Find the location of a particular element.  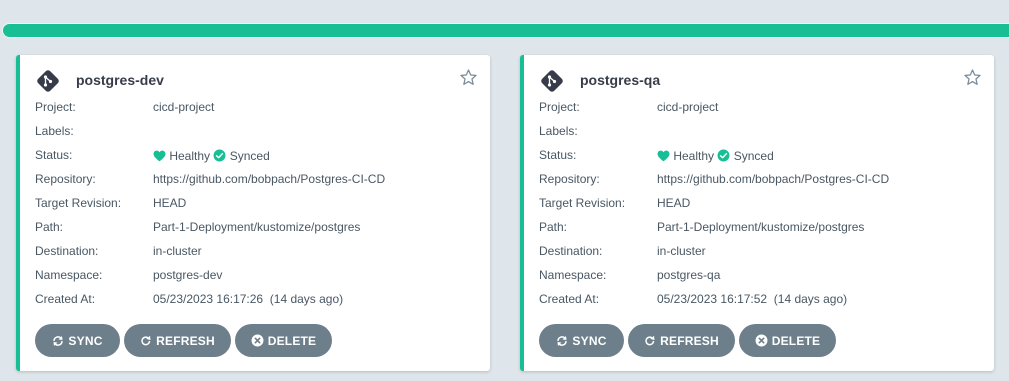

field-value: 05/23/2023 16:17:26 (14 days ago) is located at coordinates (248, 299).